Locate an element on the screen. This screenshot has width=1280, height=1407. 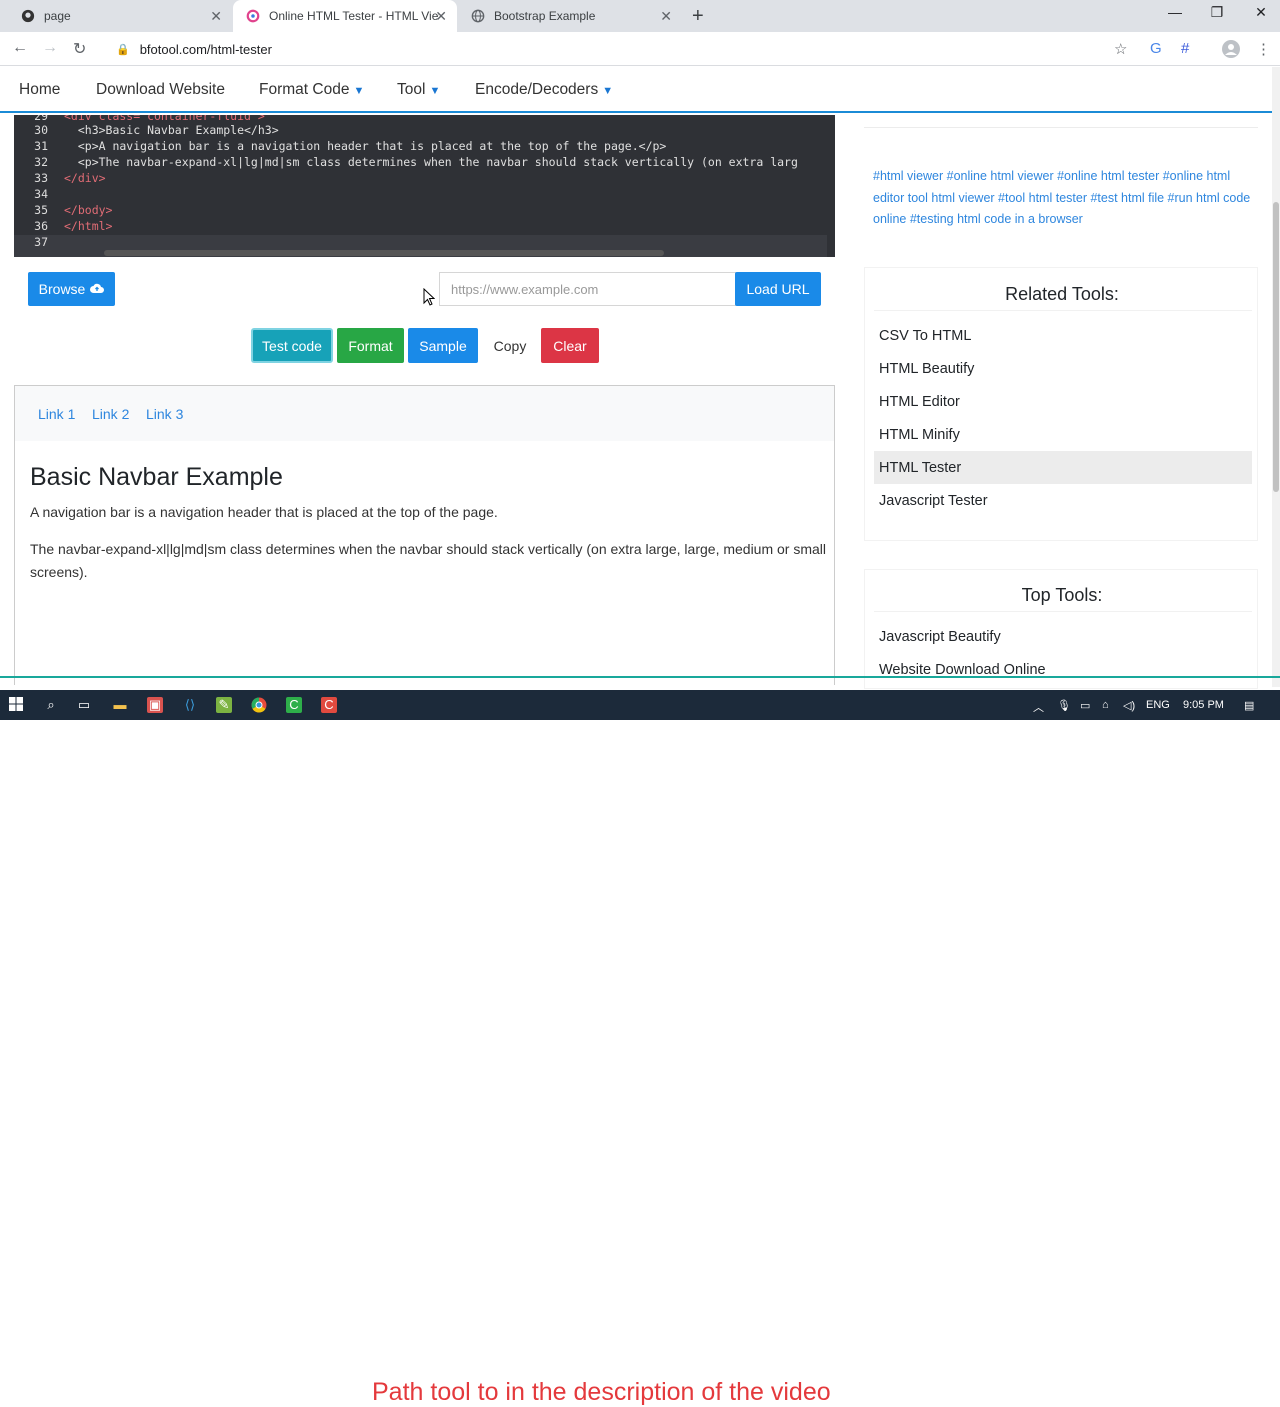
related-tools-heading: Related Tools: is located at coordinates (1062, 294).